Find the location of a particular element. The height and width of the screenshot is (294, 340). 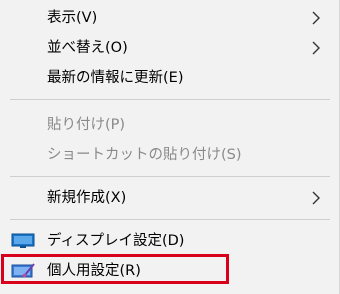

menu-item-personalize-label: 個人用設定(R) is located at coordinates (94, 271).